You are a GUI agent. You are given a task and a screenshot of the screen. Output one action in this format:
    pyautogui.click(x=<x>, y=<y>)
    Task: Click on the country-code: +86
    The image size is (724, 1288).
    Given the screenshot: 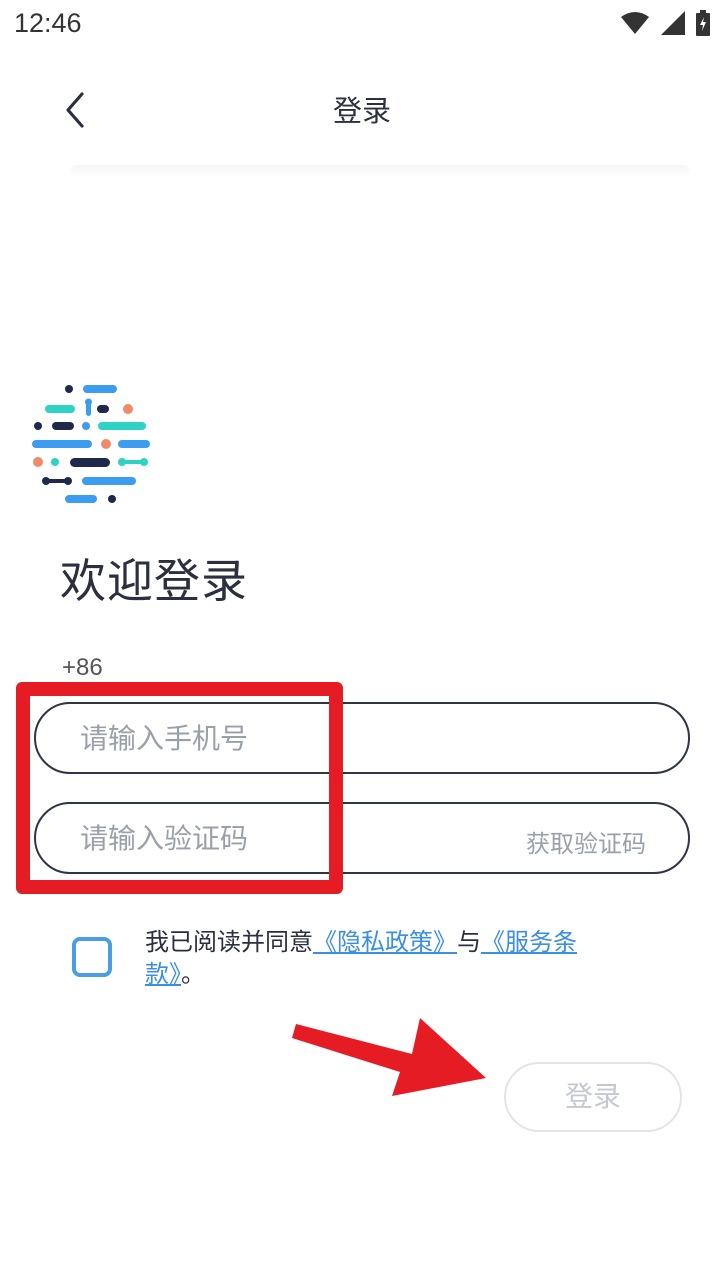 What is the action you would take?
    pyautogui.click(x=82, y=667)
    